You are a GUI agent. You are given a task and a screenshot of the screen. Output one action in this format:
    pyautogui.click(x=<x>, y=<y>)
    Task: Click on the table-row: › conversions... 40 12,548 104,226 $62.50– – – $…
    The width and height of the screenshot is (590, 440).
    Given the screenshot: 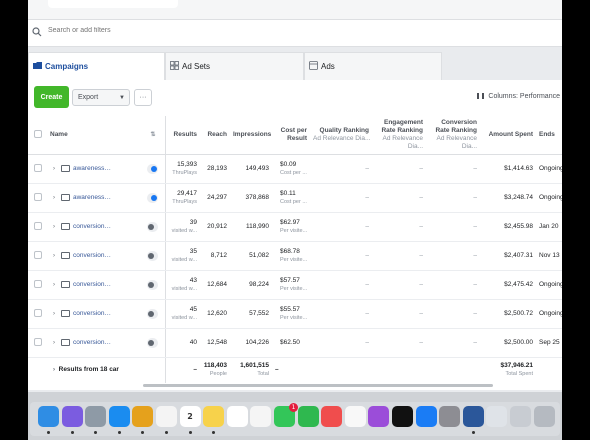 What is the action you would take?
    pyautogui.click(x=295, y=343)
    